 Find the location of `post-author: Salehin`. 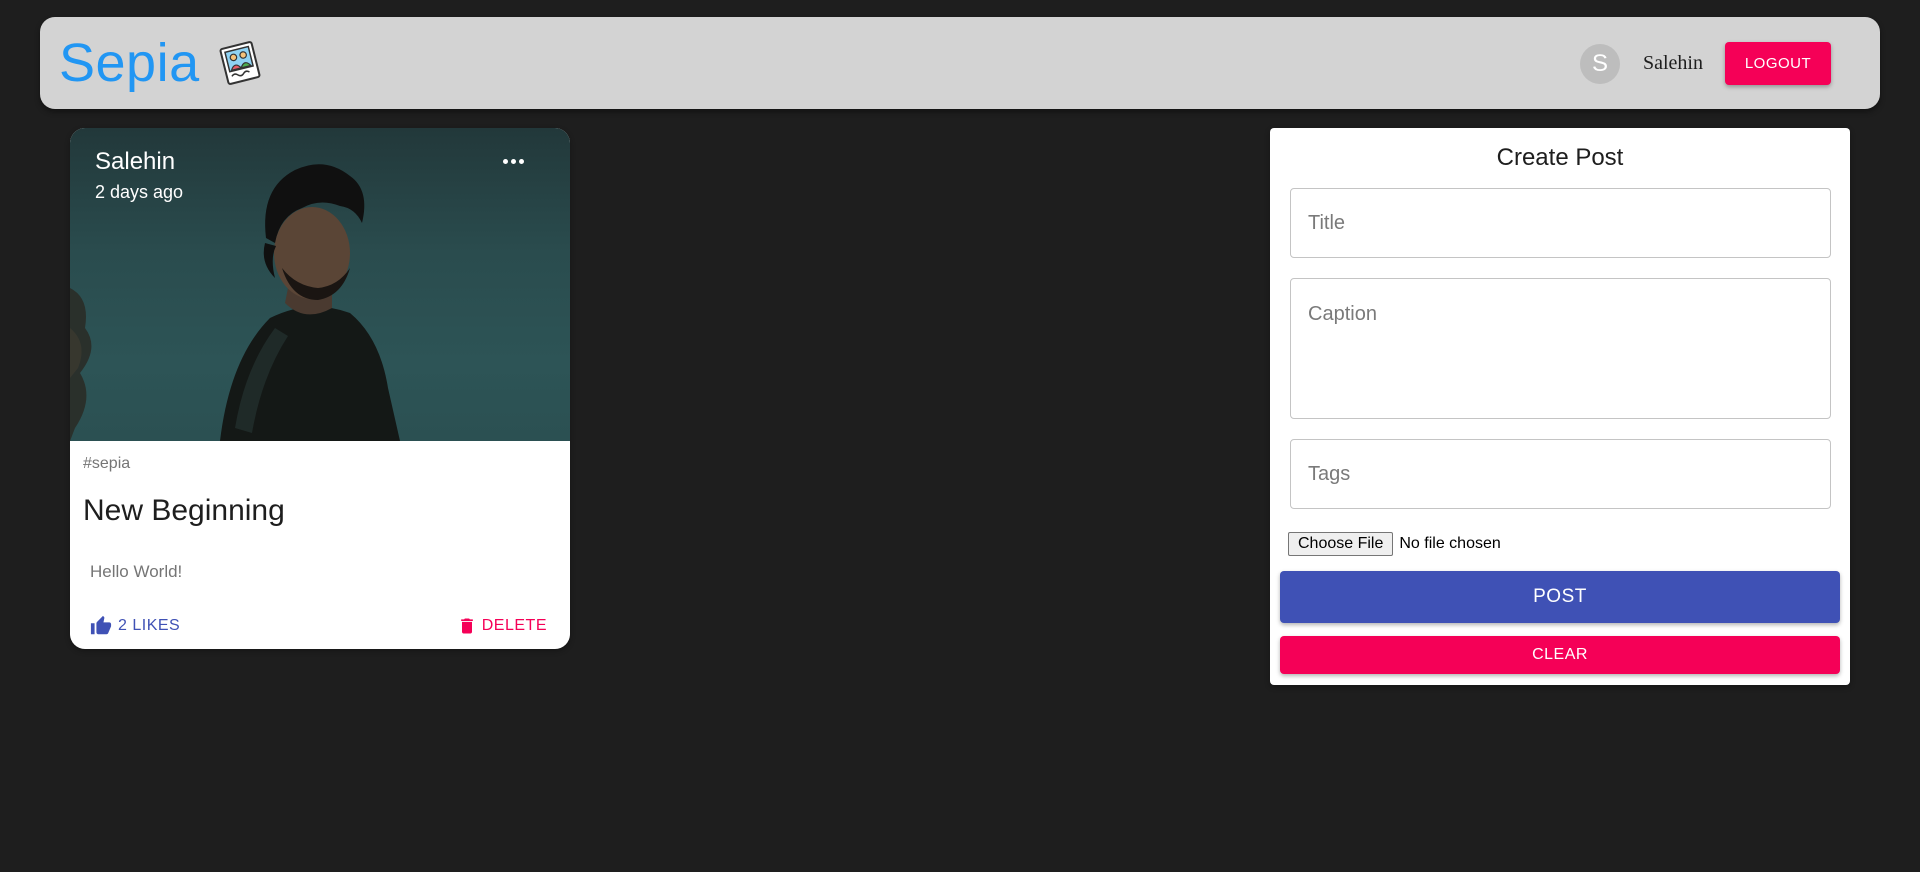

post-author: Salehin is located at coordinates (135, 161).